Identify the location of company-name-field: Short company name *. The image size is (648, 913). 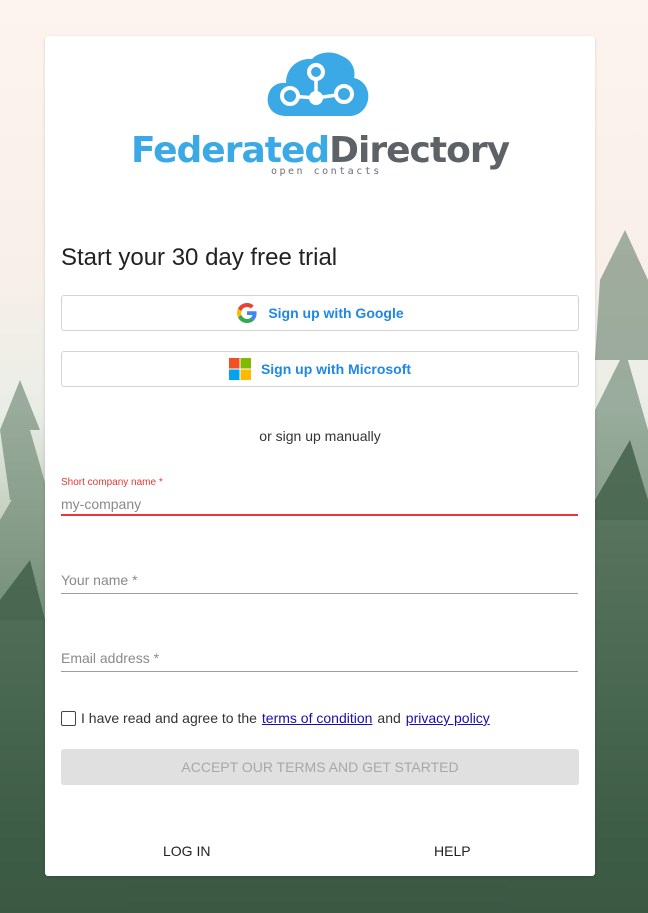
(319, 496).